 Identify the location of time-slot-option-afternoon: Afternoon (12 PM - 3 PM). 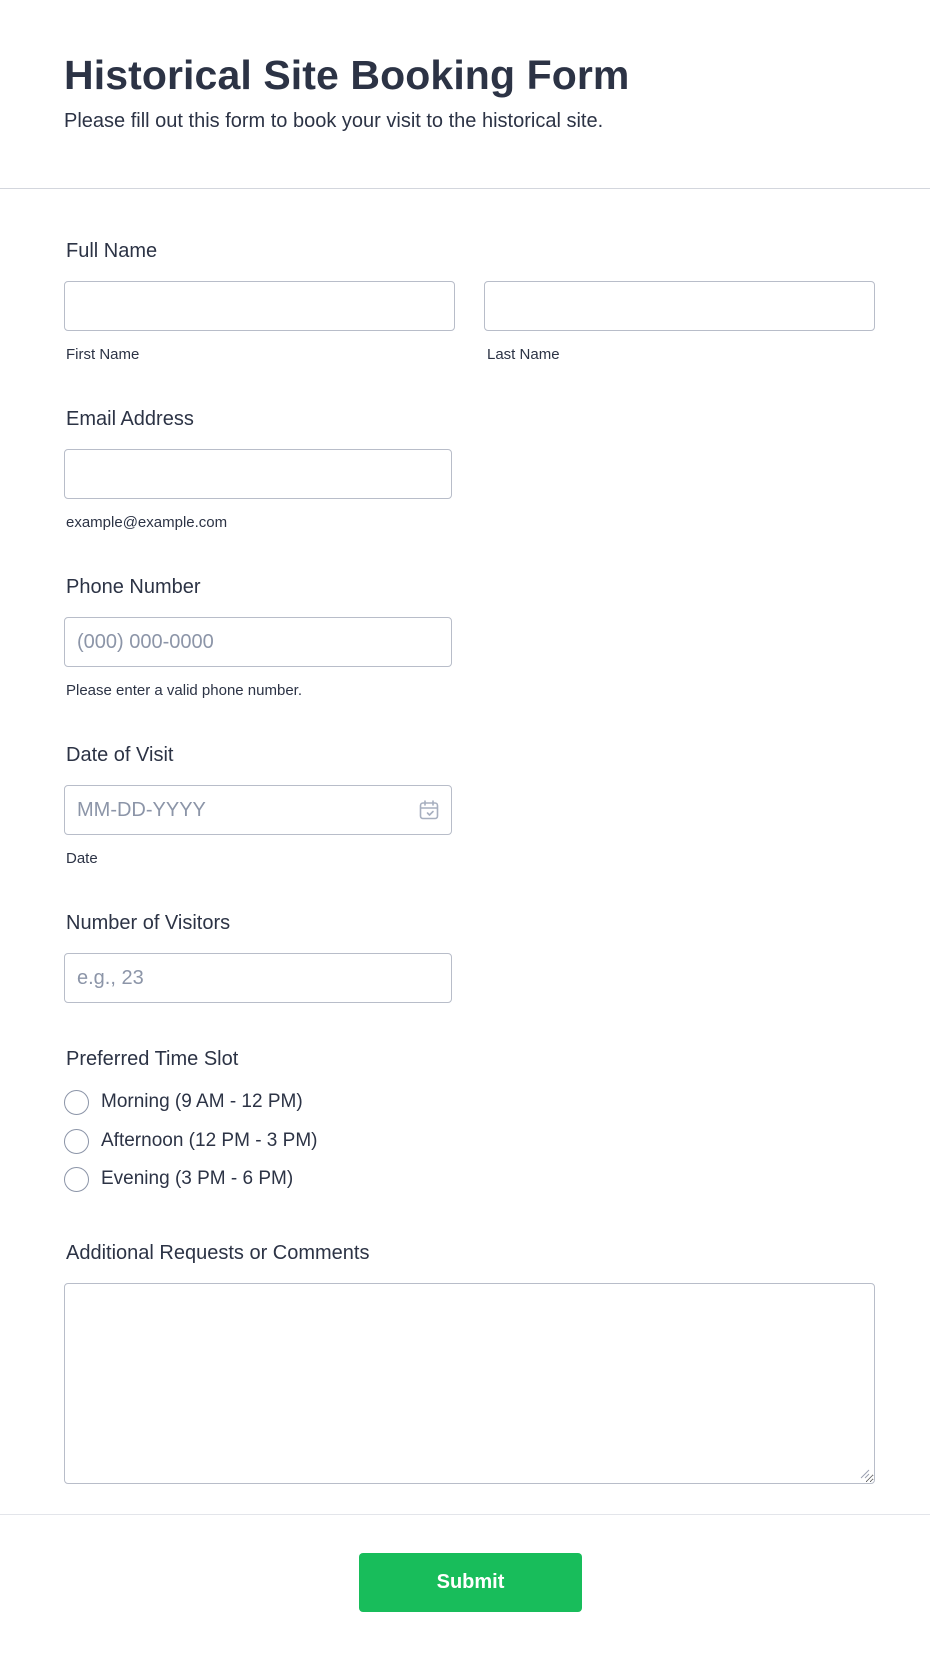
(190, 1141).